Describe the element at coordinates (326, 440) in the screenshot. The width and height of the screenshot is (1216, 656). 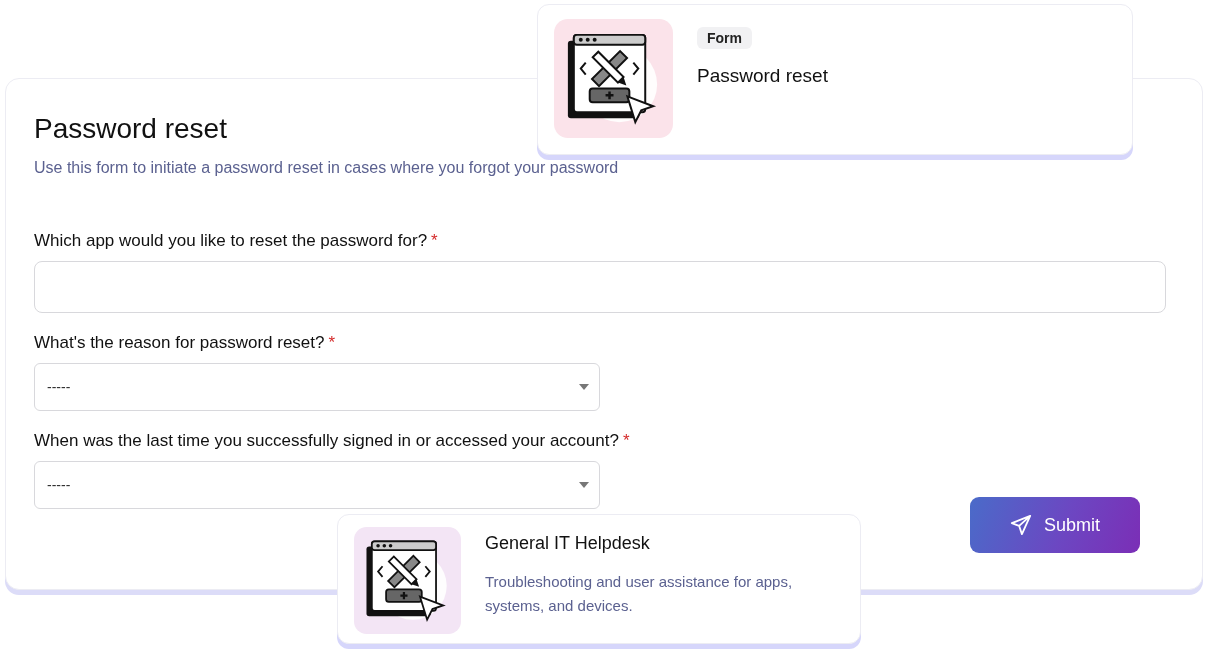
I see `field-label: When was the last time you successfully signed in or accessed your account?` at that location.